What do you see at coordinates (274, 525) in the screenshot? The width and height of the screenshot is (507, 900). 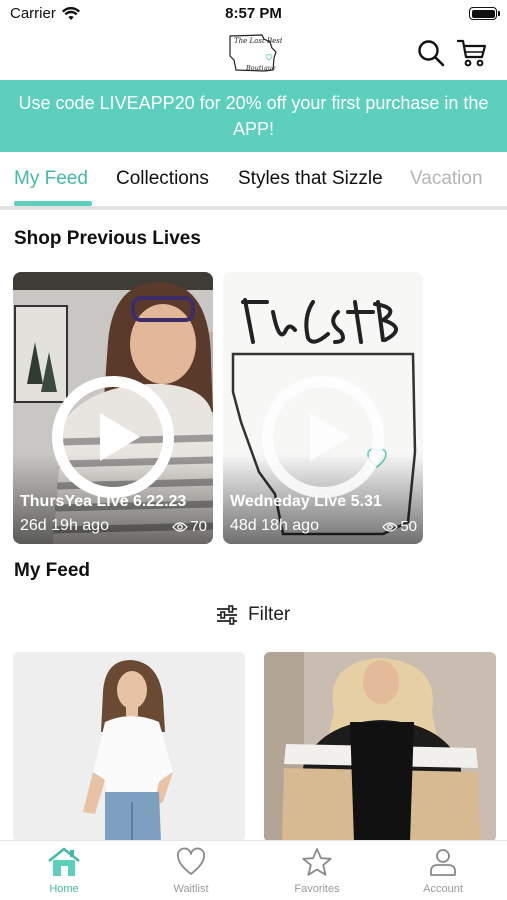 I see `live-age: 48d 18h ago` at bounding box center [274, 525].